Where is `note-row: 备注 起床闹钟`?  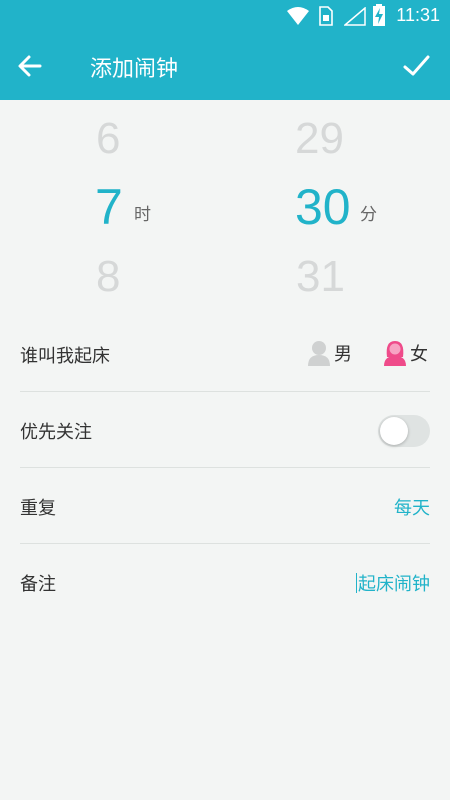 note-row: 备注 起床闹钟 is located at coordinates (225, 582).